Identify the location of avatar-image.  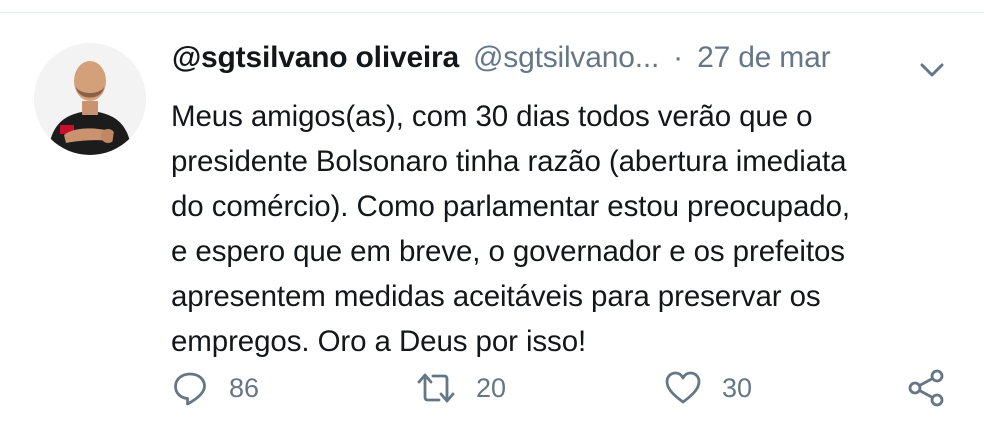
(90, 99).